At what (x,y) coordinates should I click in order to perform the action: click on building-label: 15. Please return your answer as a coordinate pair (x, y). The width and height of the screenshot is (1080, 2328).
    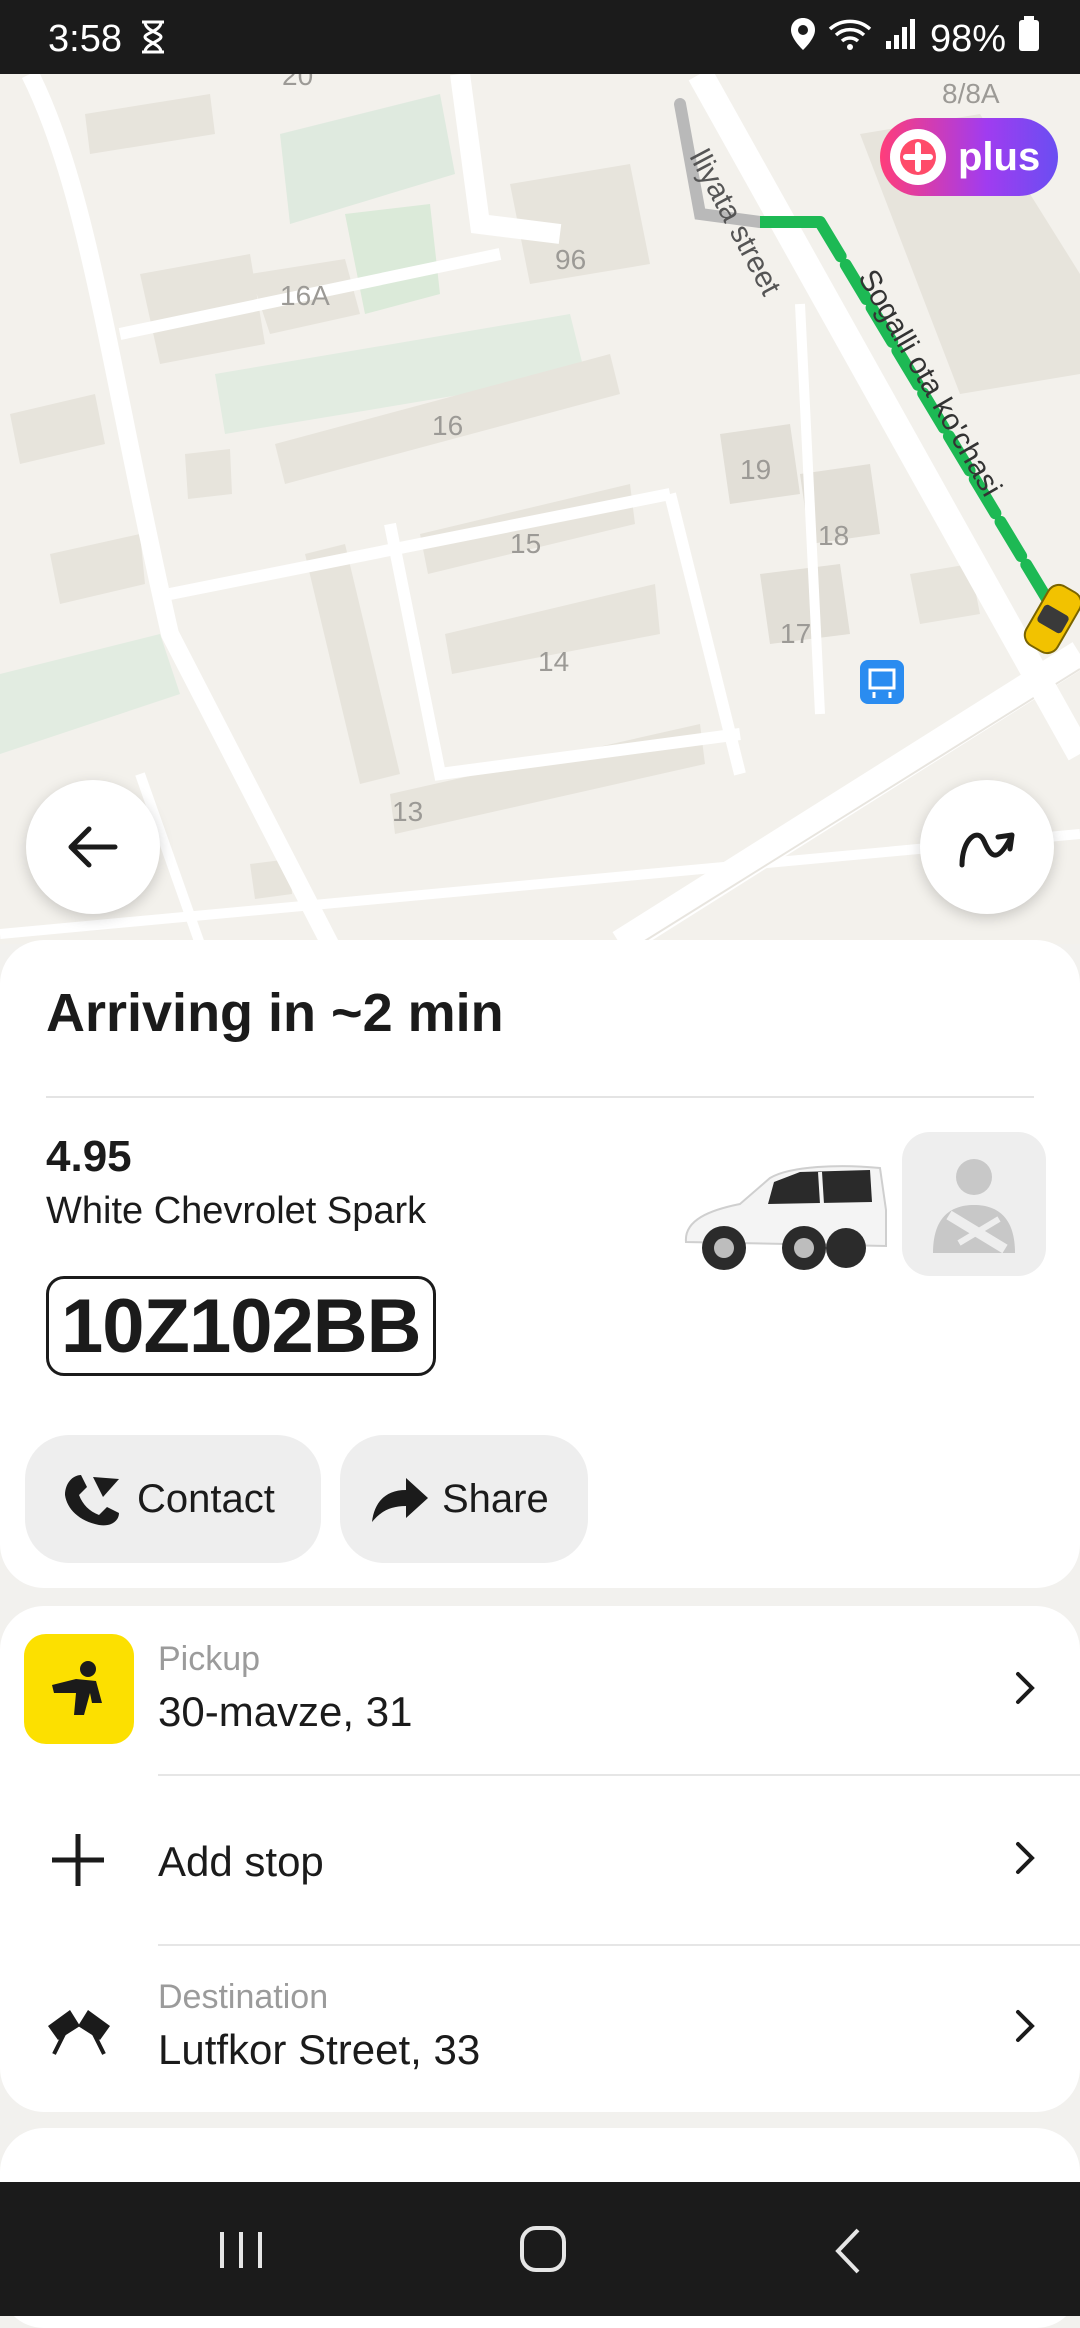
    Looking at the image, I should click on (526, 543).